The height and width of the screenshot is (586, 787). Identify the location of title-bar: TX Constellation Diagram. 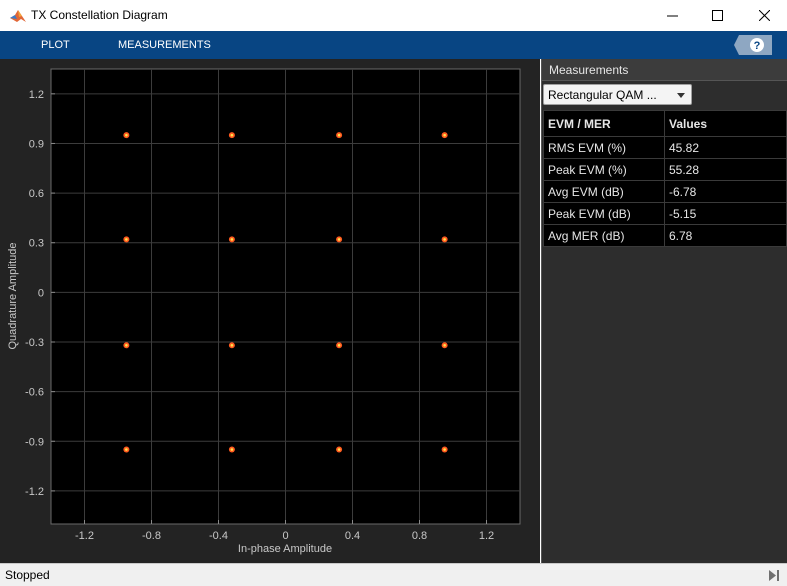
(393, 15).